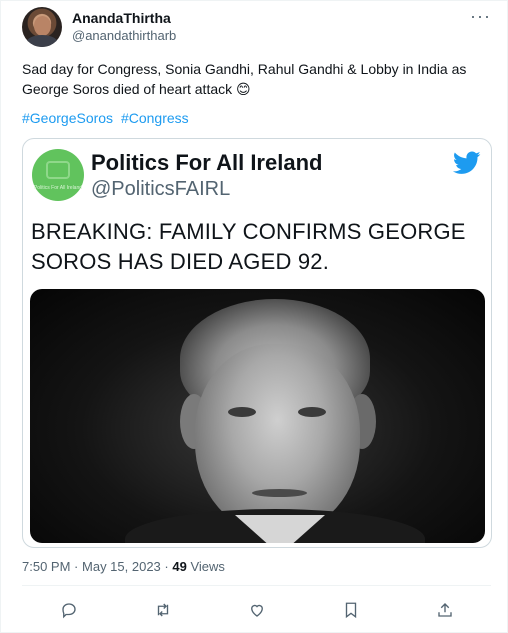 The width and height of the screenshot is (508, 633). I want to click on like-icon, so click(257, 610).